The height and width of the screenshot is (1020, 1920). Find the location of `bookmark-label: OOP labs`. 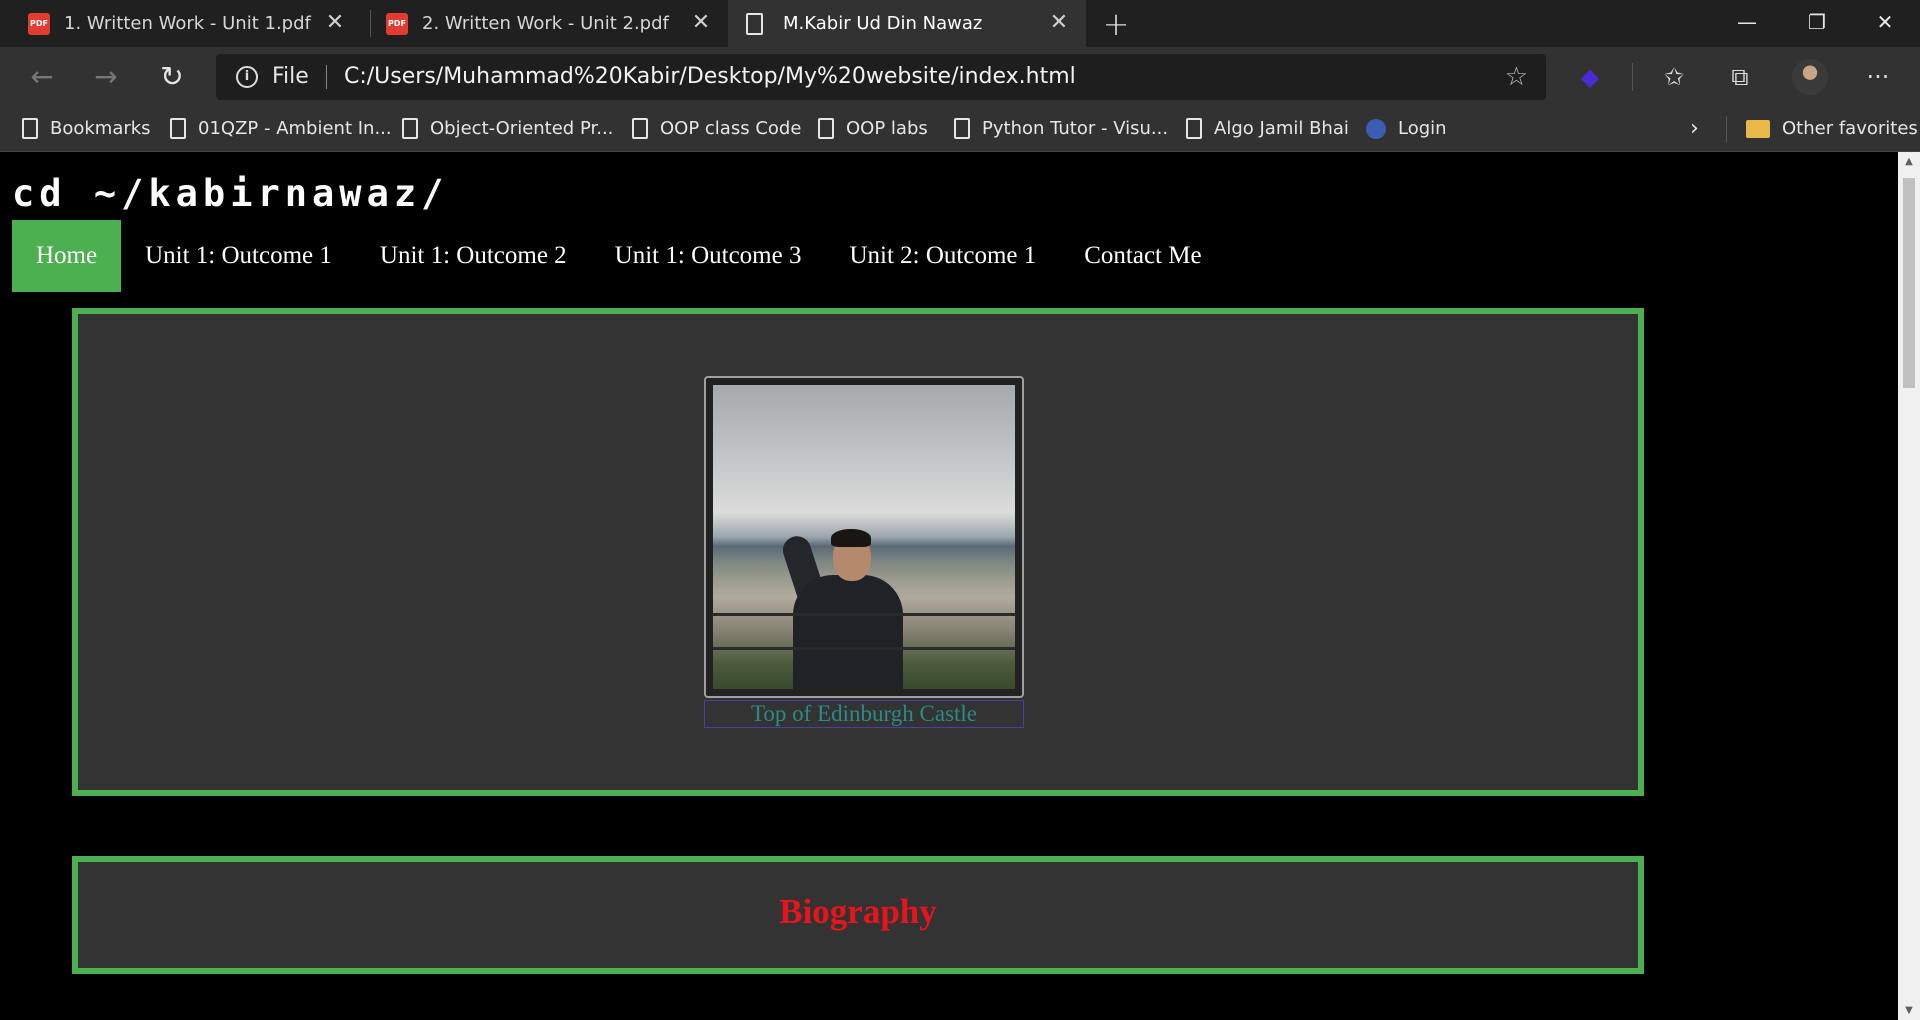

bookmark-label: OOP labs is located at coordinates (887, 128).